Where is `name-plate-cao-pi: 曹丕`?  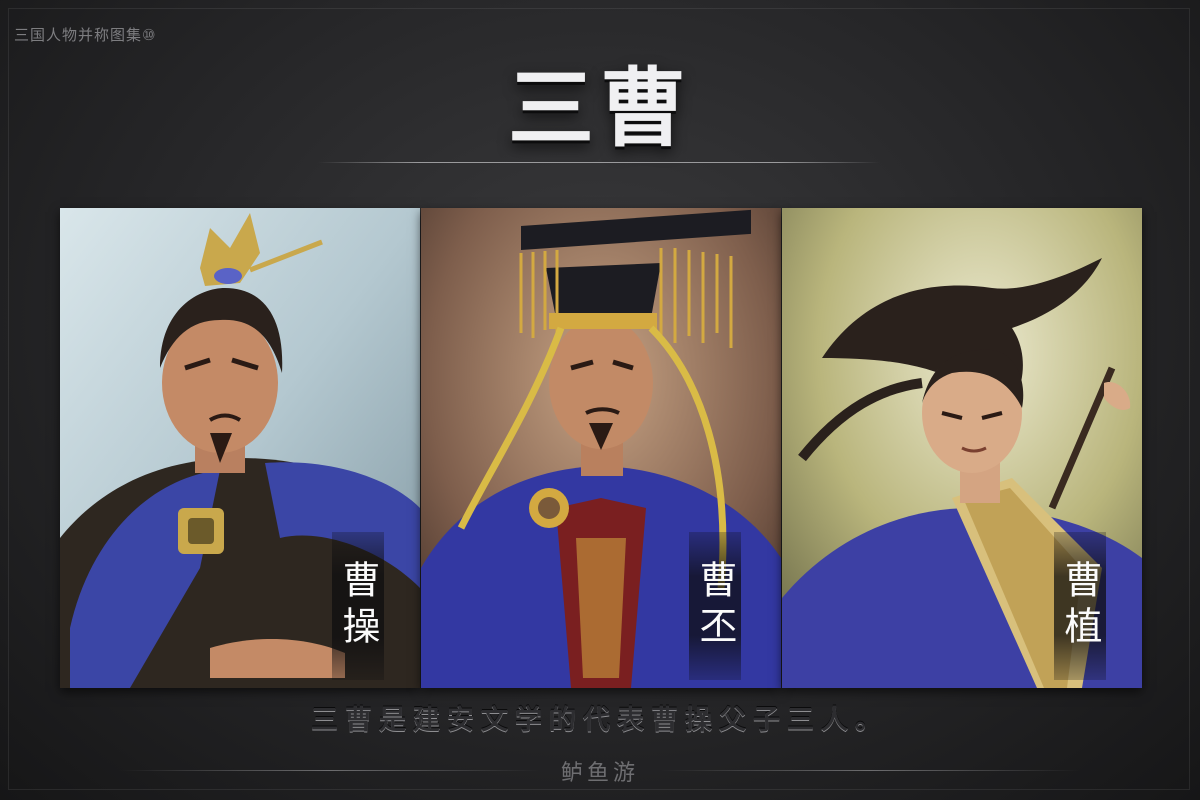
name-plate-cao-pi: 曹丕 is located at coordinates (715, 606).